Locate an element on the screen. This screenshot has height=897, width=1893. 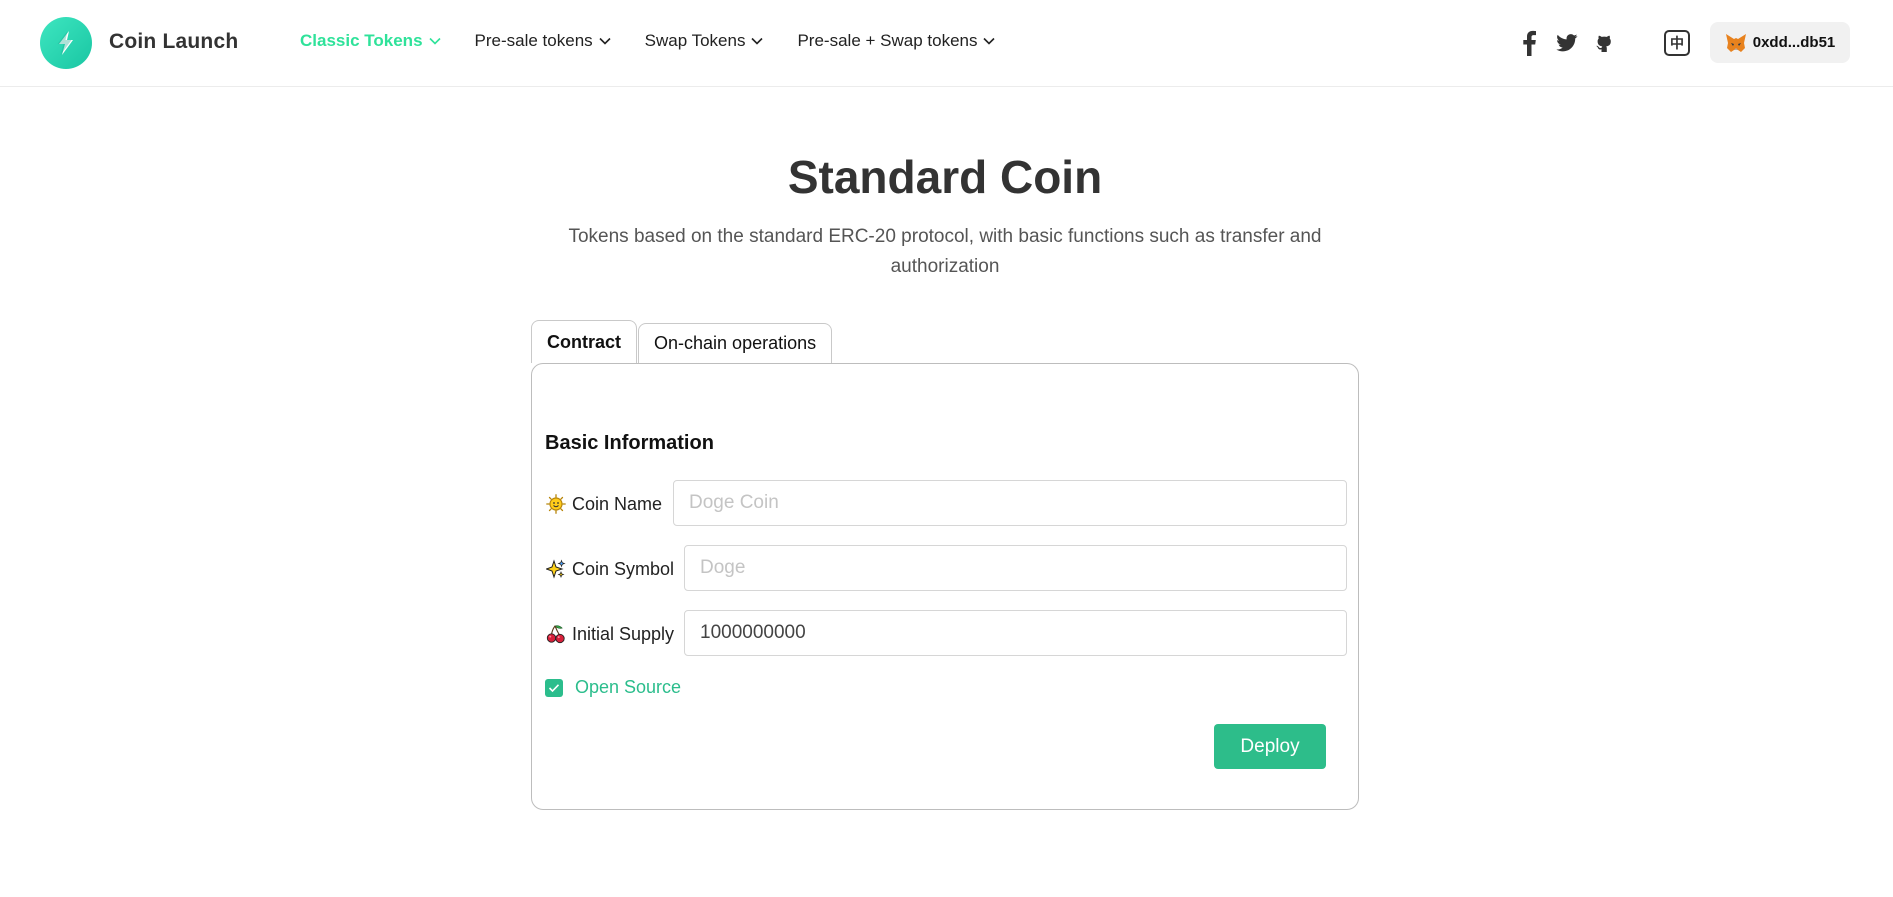
page-title: Standard Coin is located at coordinates (945, 177).